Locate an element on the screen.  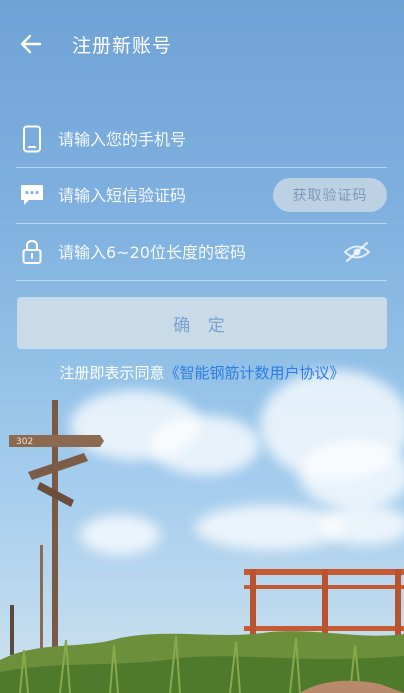
page-title: 注册新账号 is located at coordinates (122, 46).